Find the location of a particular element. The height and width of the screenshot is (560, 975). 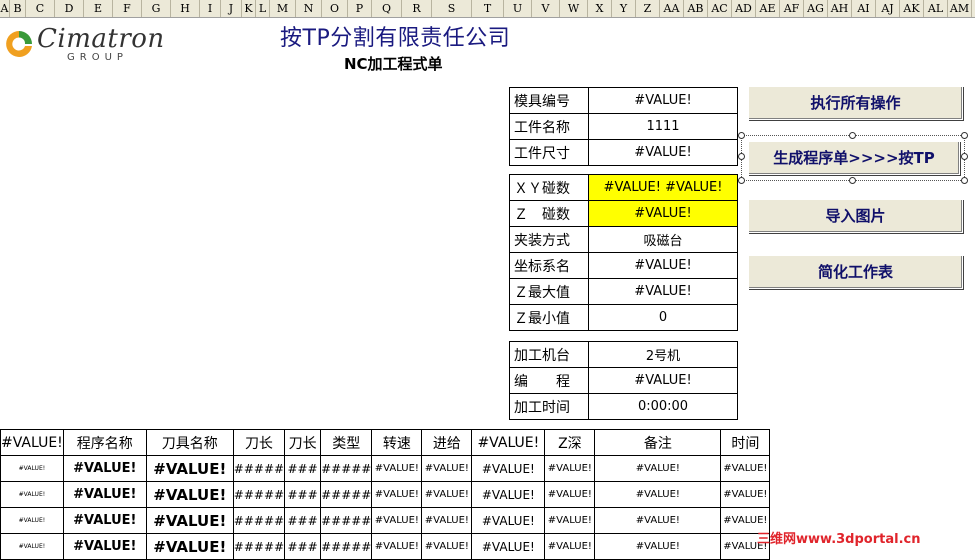

column-letter-k: K is located at coordinates (249, 8).